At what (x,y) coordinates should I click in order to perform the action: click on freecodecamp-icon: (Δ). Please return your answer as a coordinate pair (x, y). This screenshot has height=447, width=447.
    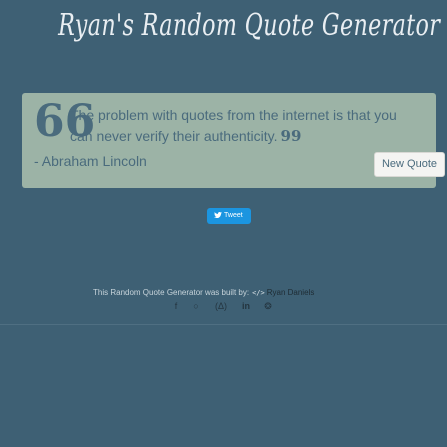
    Looking at the image, I should click on (221, 306).